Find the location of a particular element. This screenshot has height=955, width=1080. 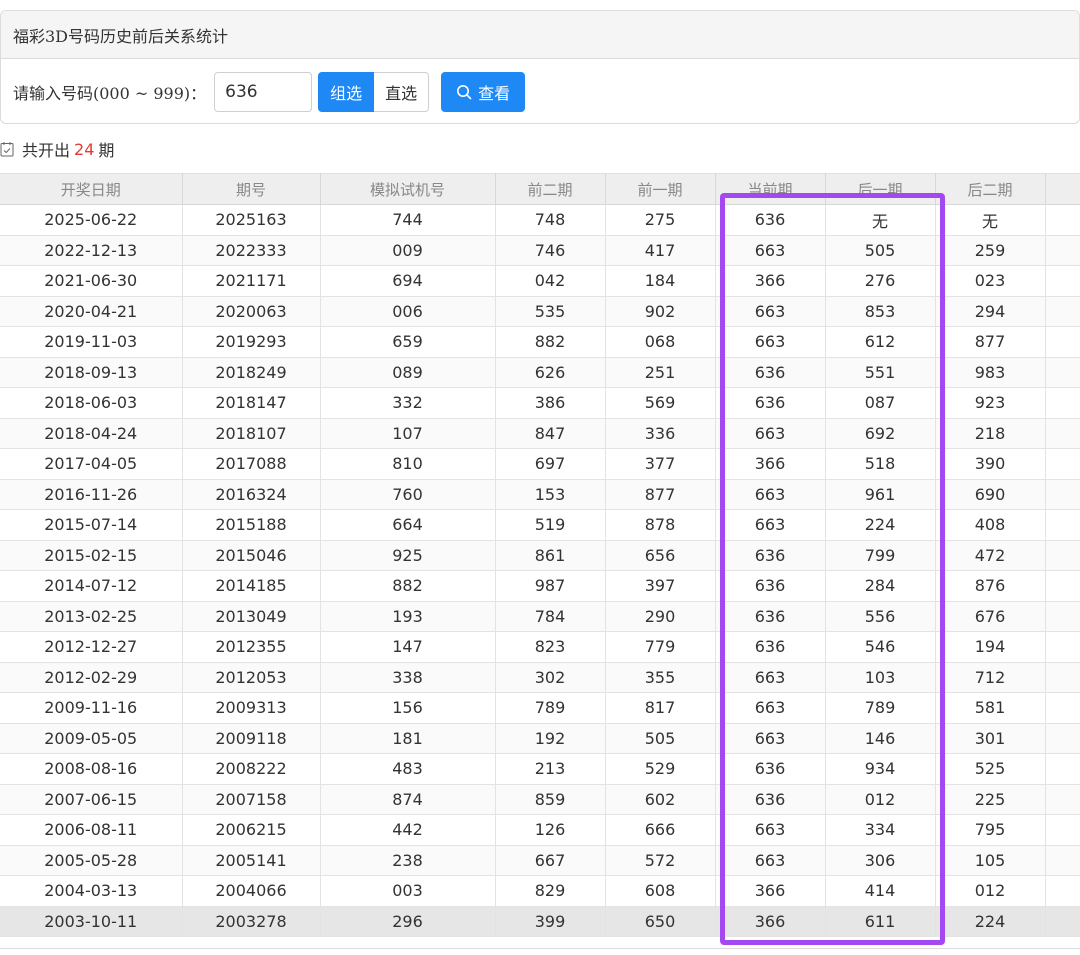

table-row: 2012-02-29 2012053 338 302 355 663 103 712 is located at coordinates (540, 677).